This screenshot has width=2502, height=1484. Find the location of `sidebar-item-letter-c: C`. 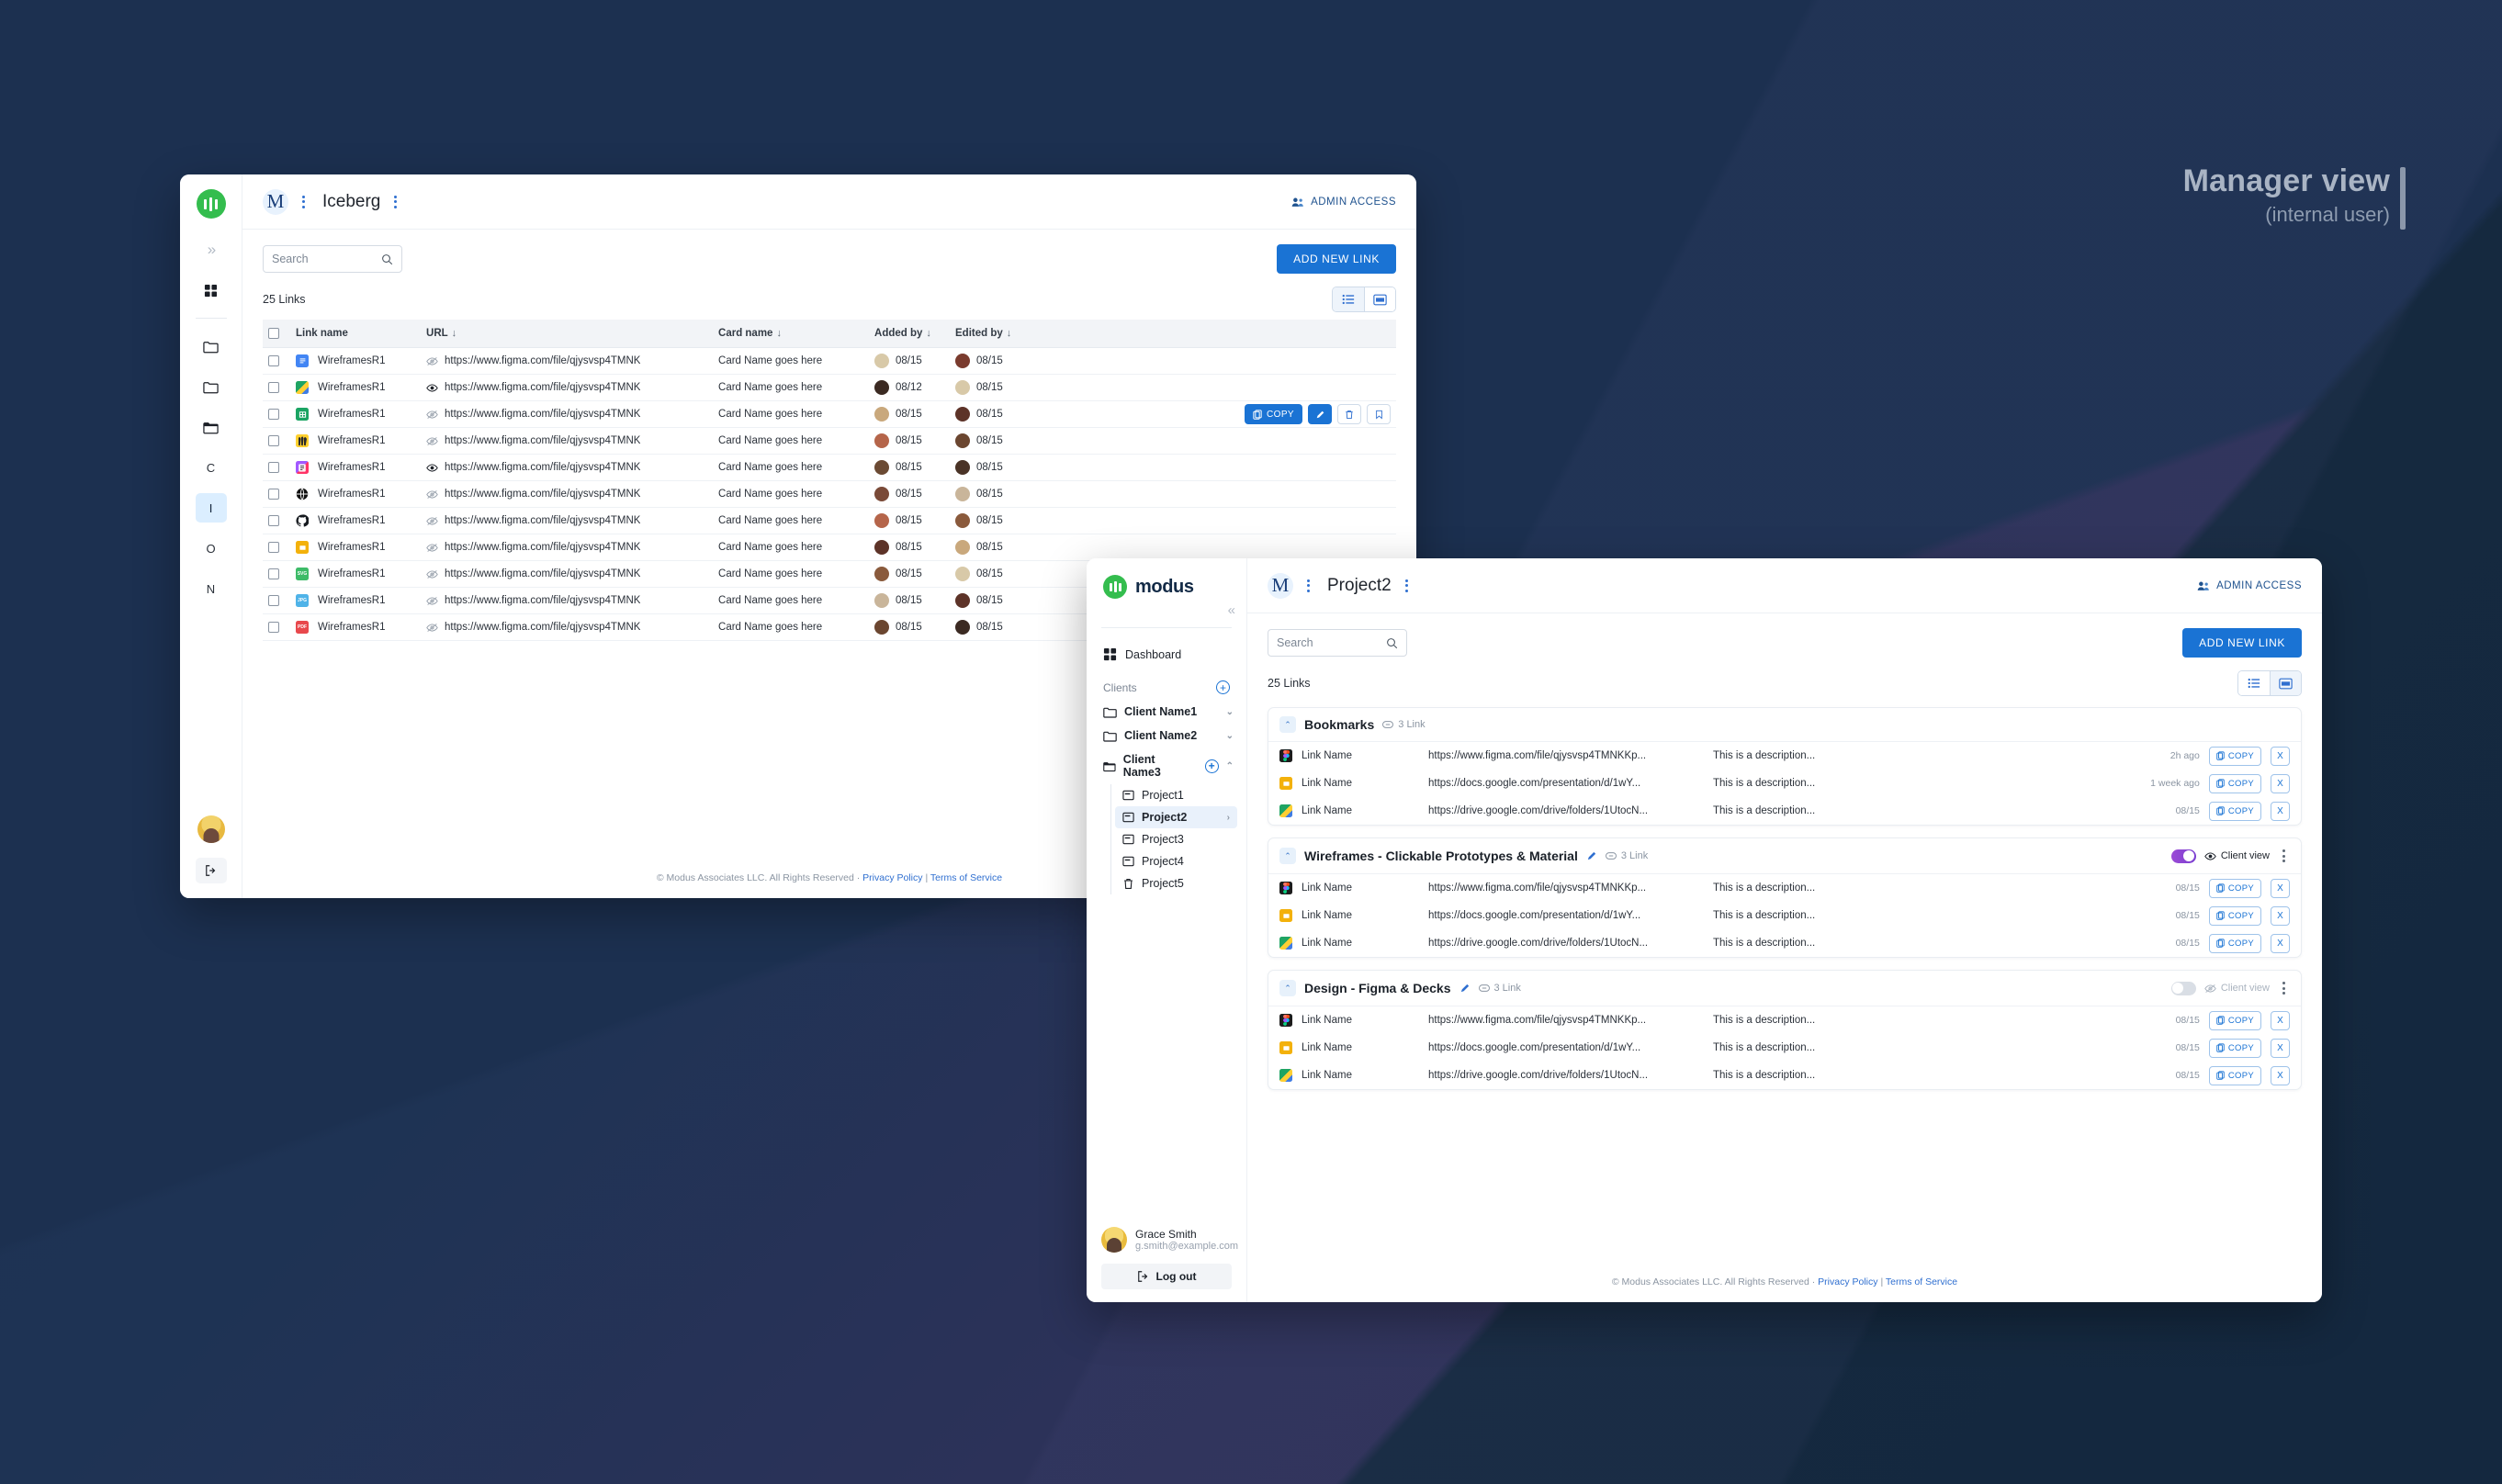

sidebar-item-letter-c: C is located at coordinates (211, 468).